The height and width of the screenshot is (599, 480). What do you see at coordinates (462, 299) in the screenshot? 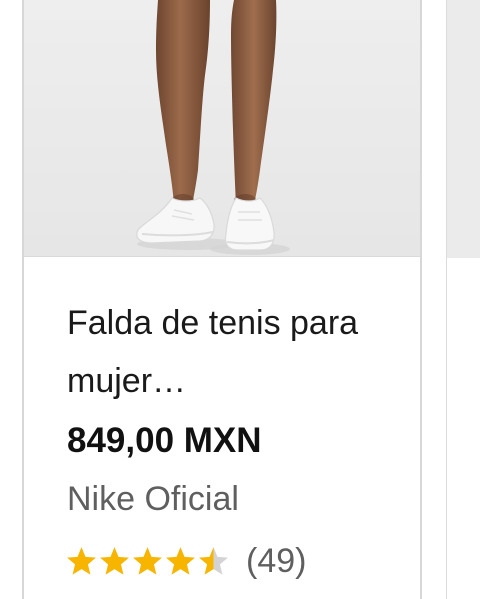
I see `next-product-card-edge` at bounding box center [462, 299].